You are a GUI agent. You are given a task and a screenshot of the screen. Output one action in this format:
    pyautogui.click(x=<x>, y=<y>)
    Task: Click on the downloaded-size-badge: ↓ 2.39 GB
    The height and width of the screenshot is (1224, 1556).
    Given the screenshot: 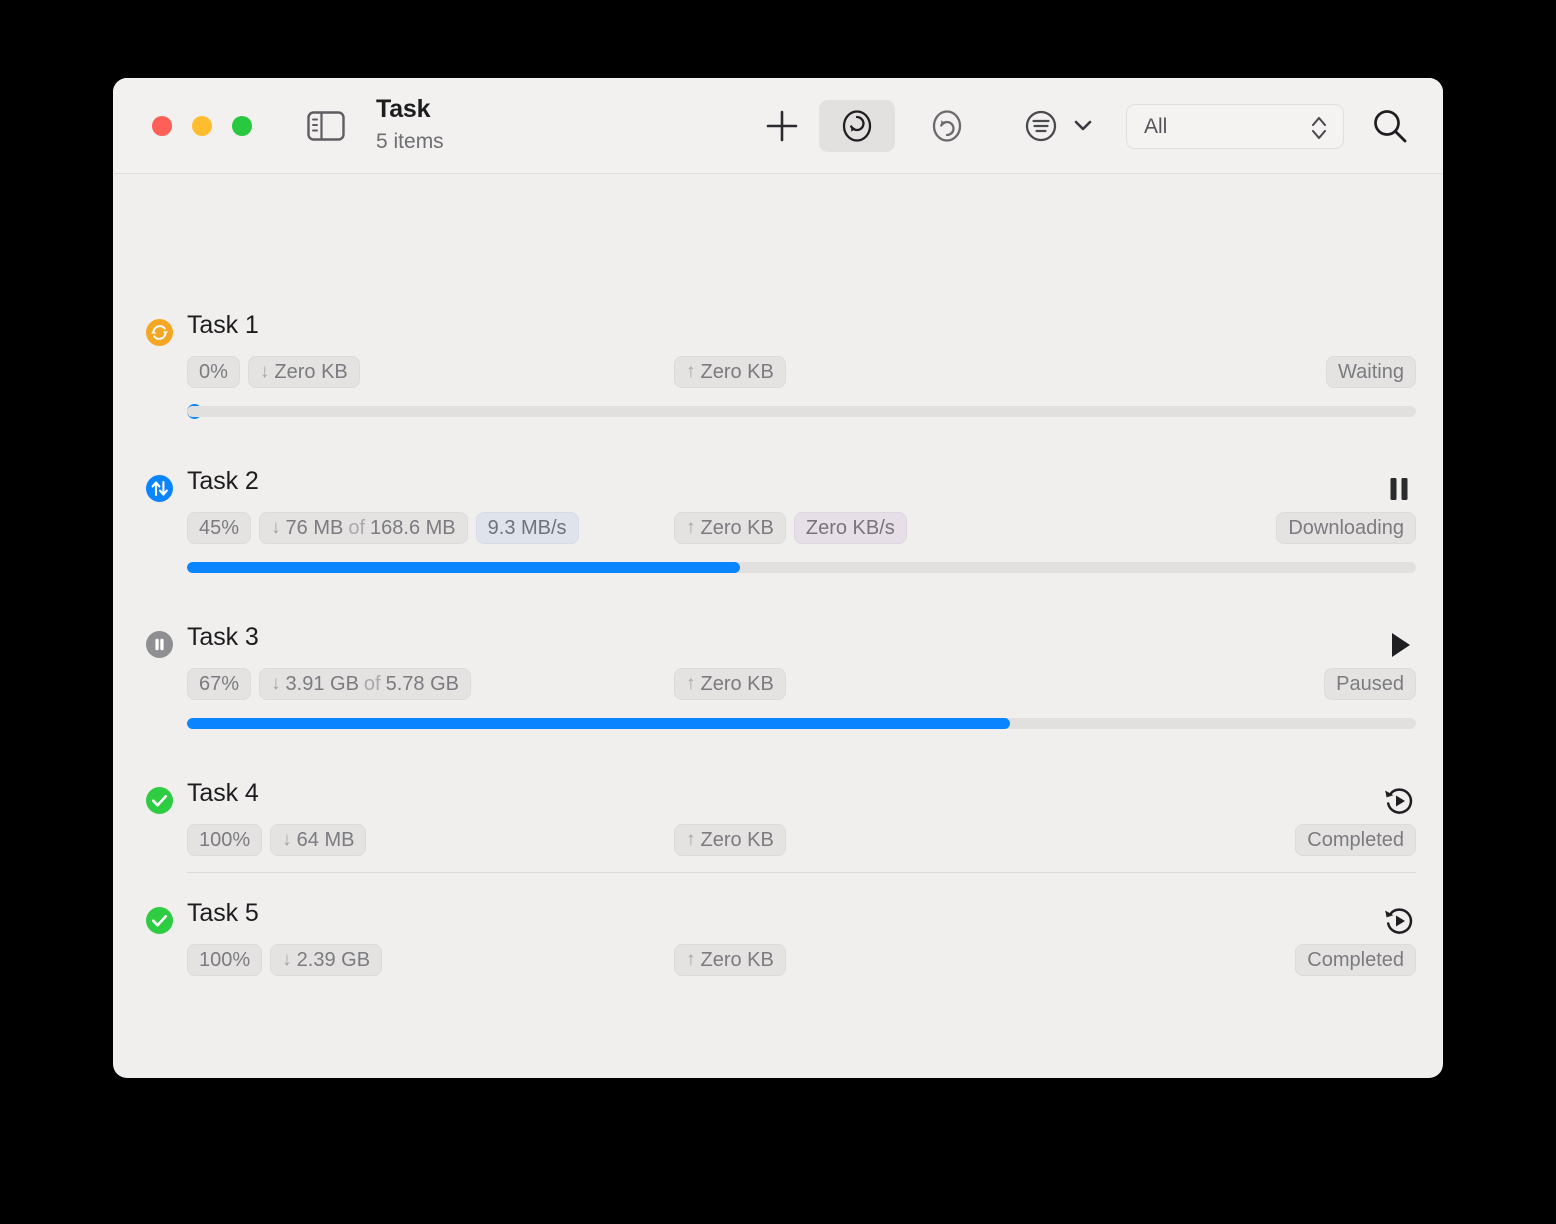 What is the action you would take?
    pyautogui.click(x=326, y=960)
    